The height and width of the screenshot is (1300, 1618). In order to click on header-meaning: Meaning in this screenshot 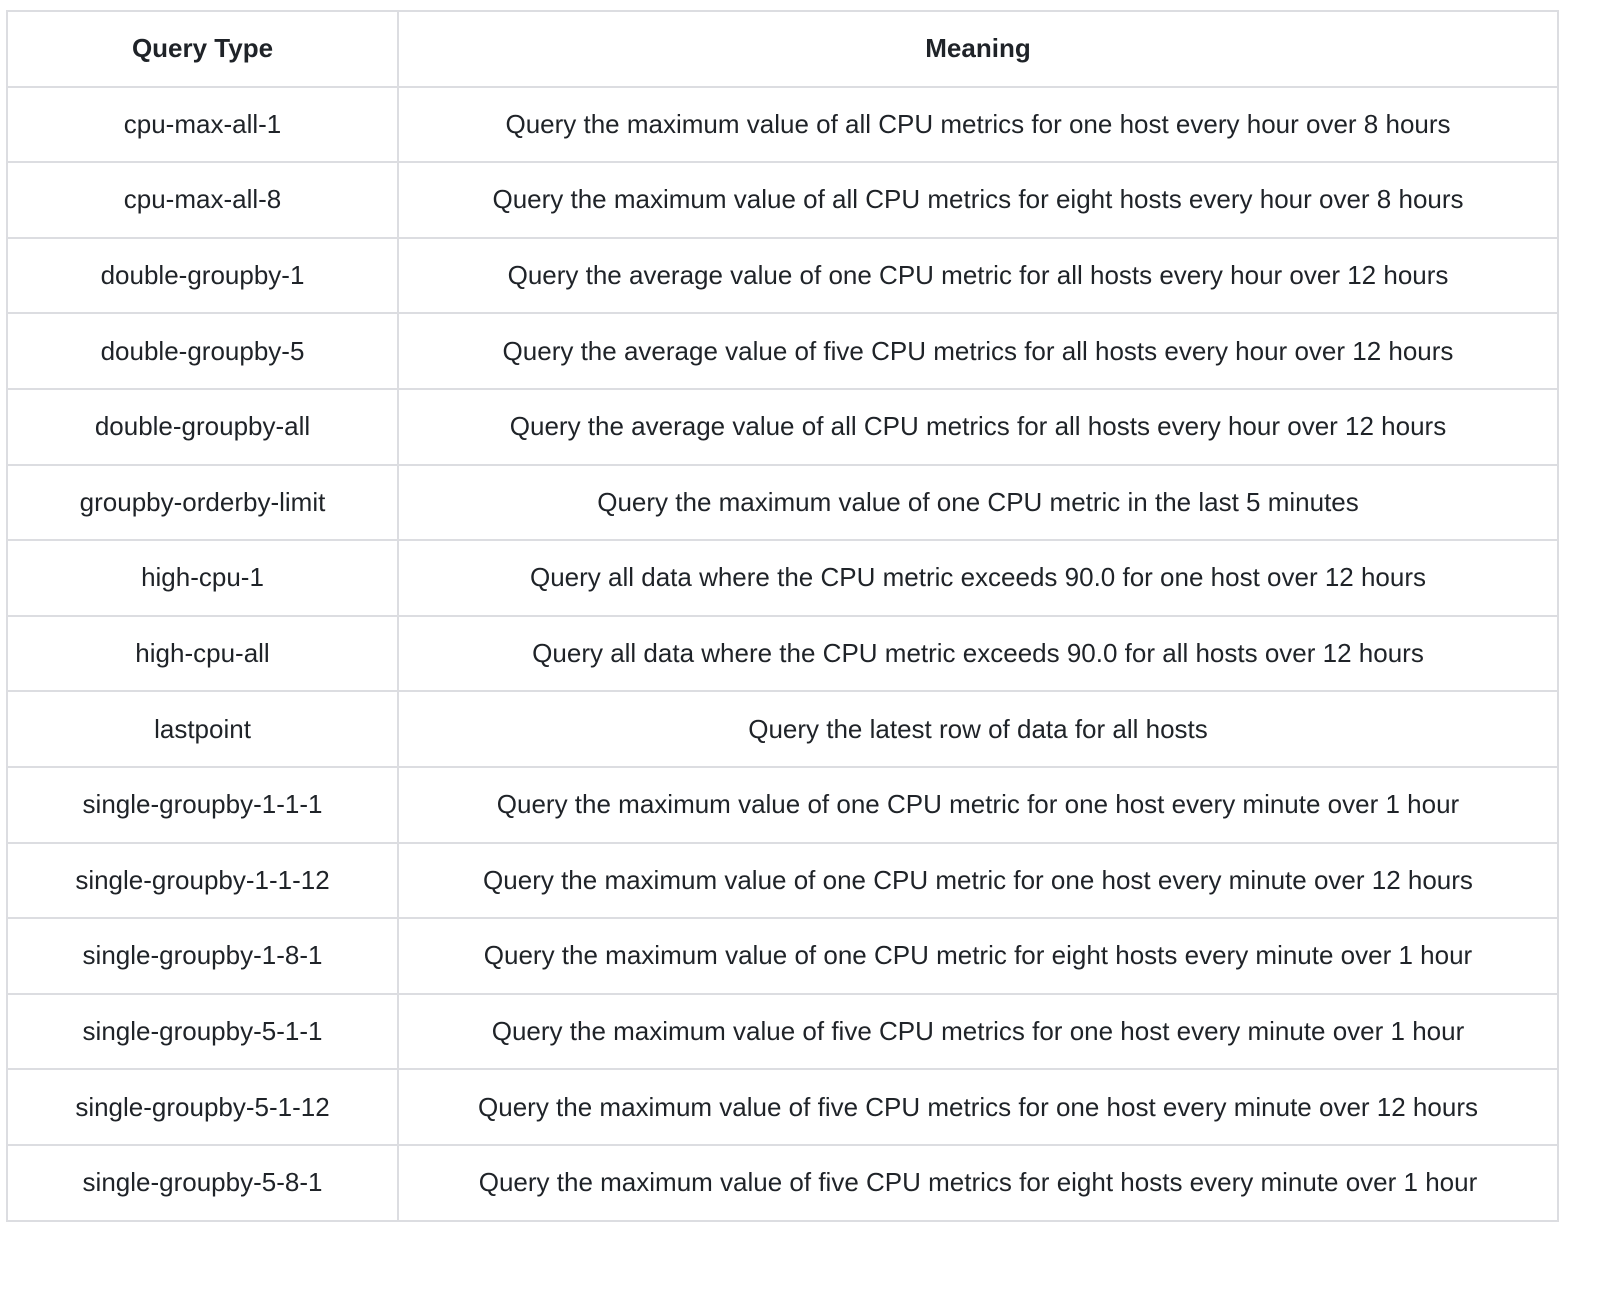, I will do `click(978, 49)`.